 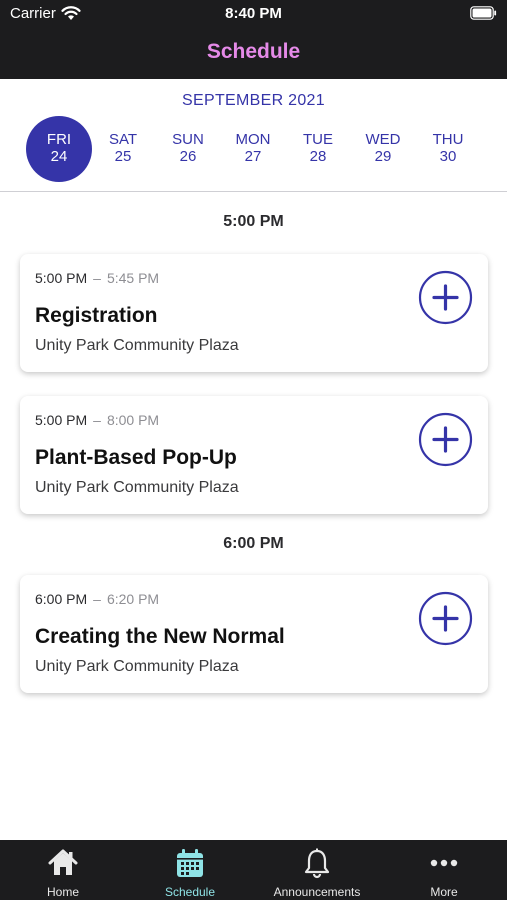 What do you see at coordinates (136, 457) in the screenshot?
I see `event-title: Plant-Based Pop-Up` at bounding box center [136, 457].